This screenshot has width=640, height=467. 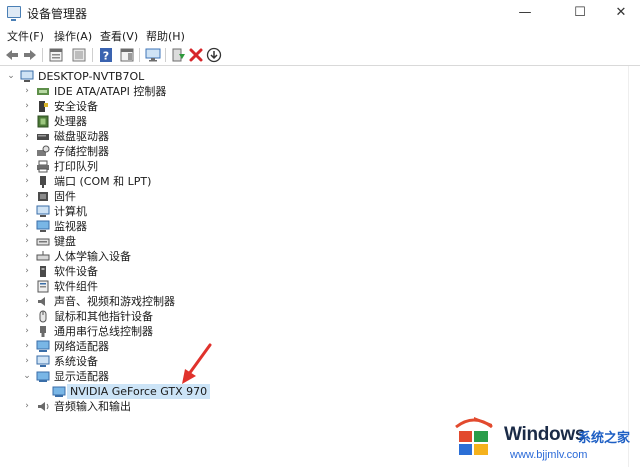 I want to click on audio-io-icon, so click(x=43, y=406).